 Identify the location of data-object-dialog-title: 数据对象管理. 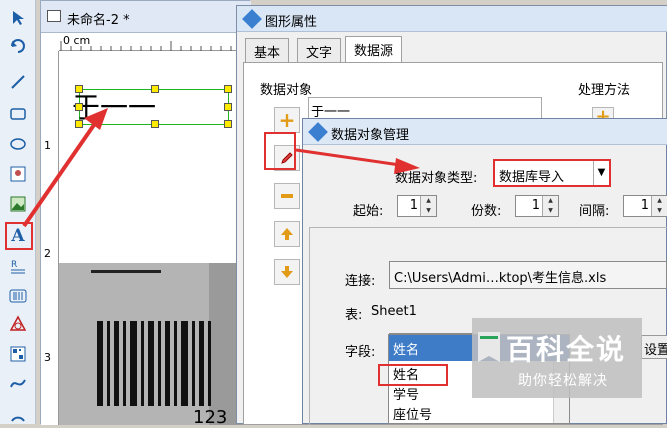
(370, 135).